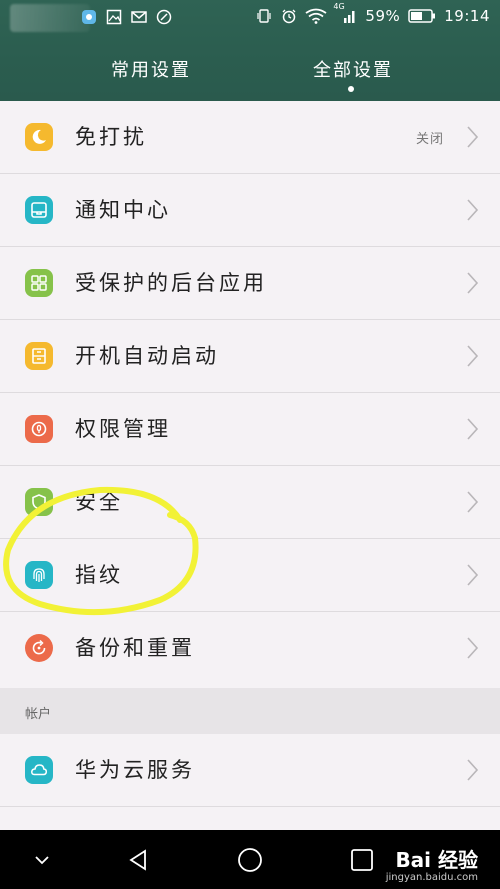 The width and height of the screenshot is (500, 889). What do you see at coordinates (362, 860) in the screenshot?
I see `recents-button` at bounding box center [362, 860].